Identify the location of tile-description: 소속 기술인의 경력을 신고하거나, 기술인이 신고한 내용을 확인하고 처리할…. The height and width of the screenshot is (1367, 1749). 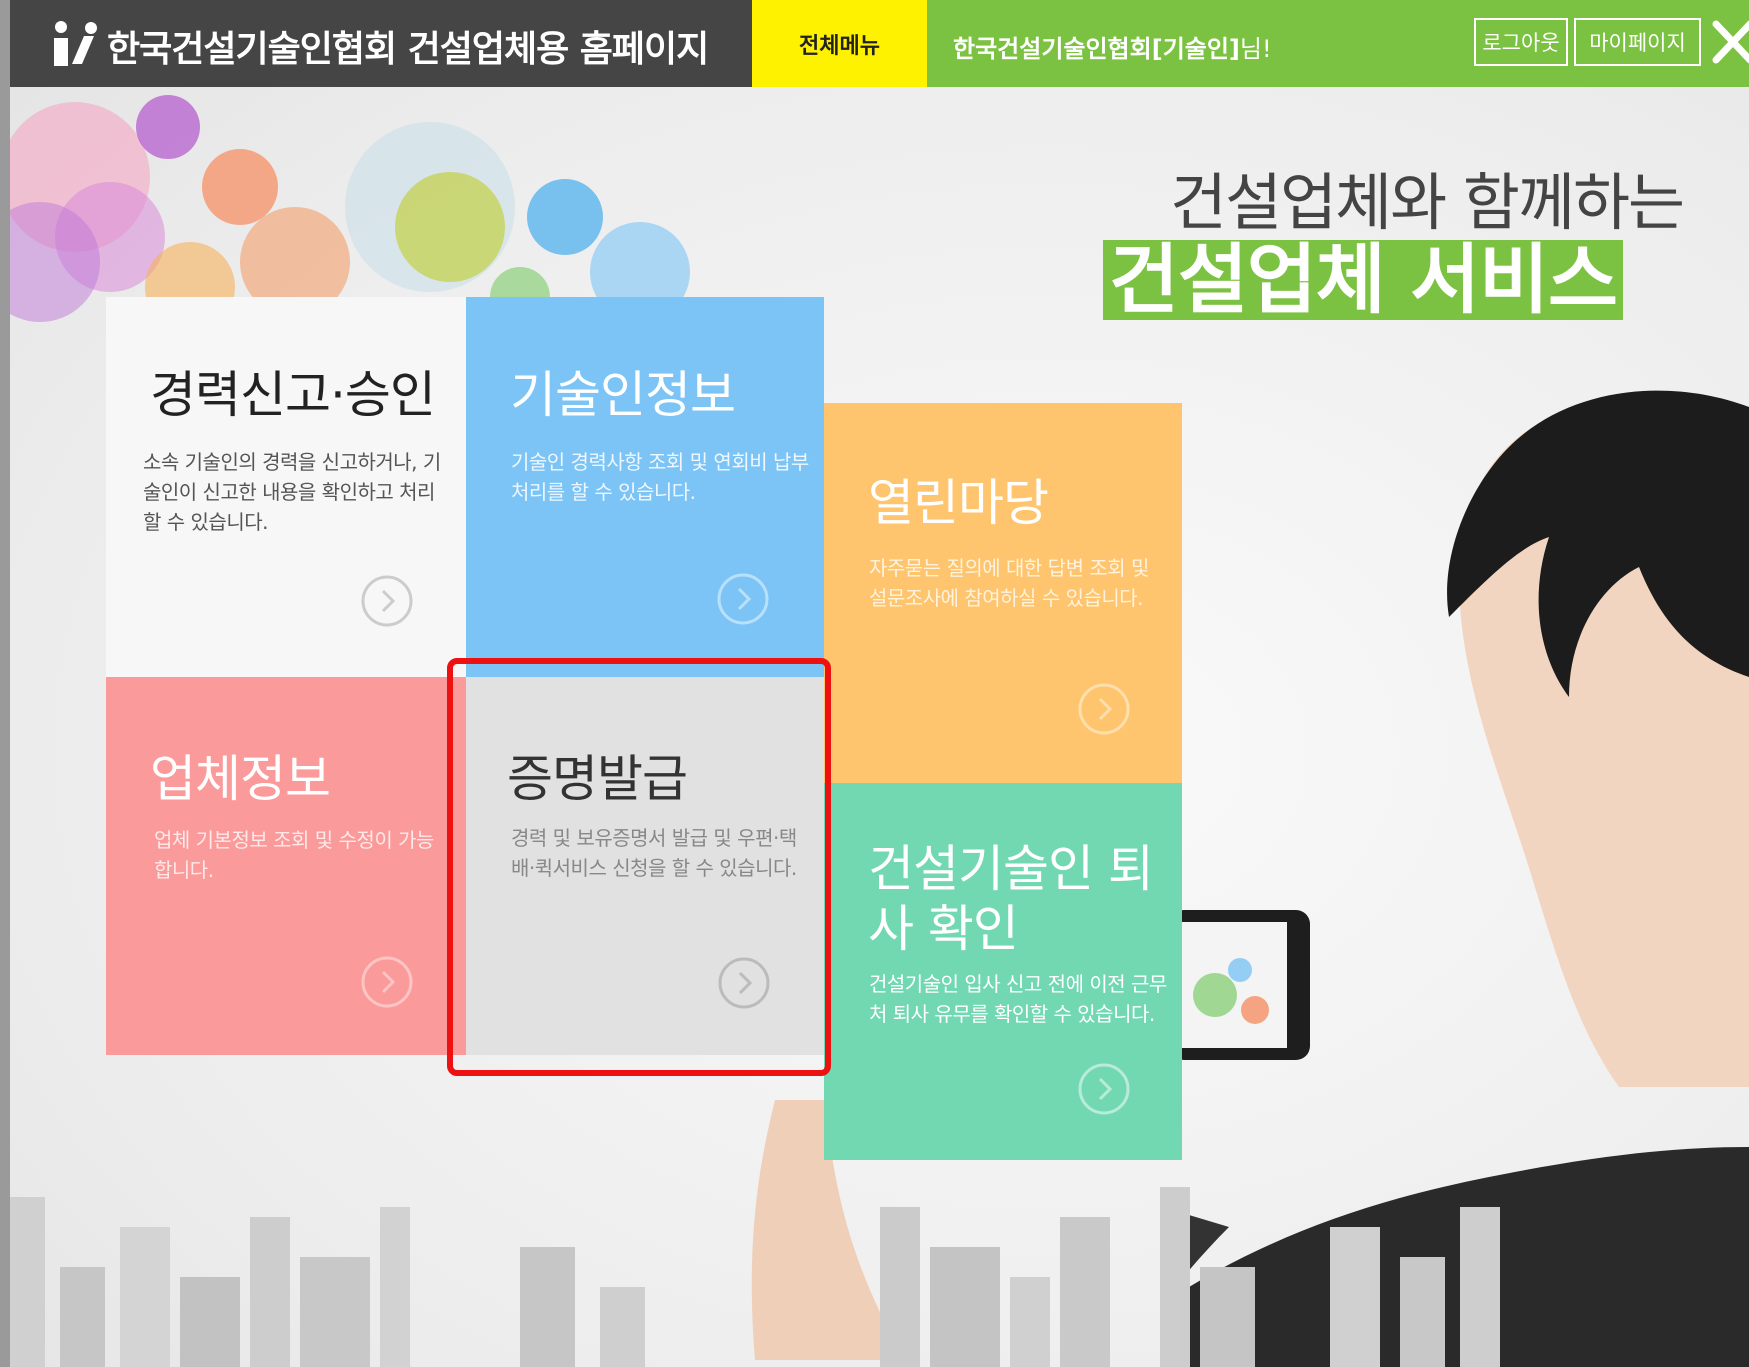
(292, 492).